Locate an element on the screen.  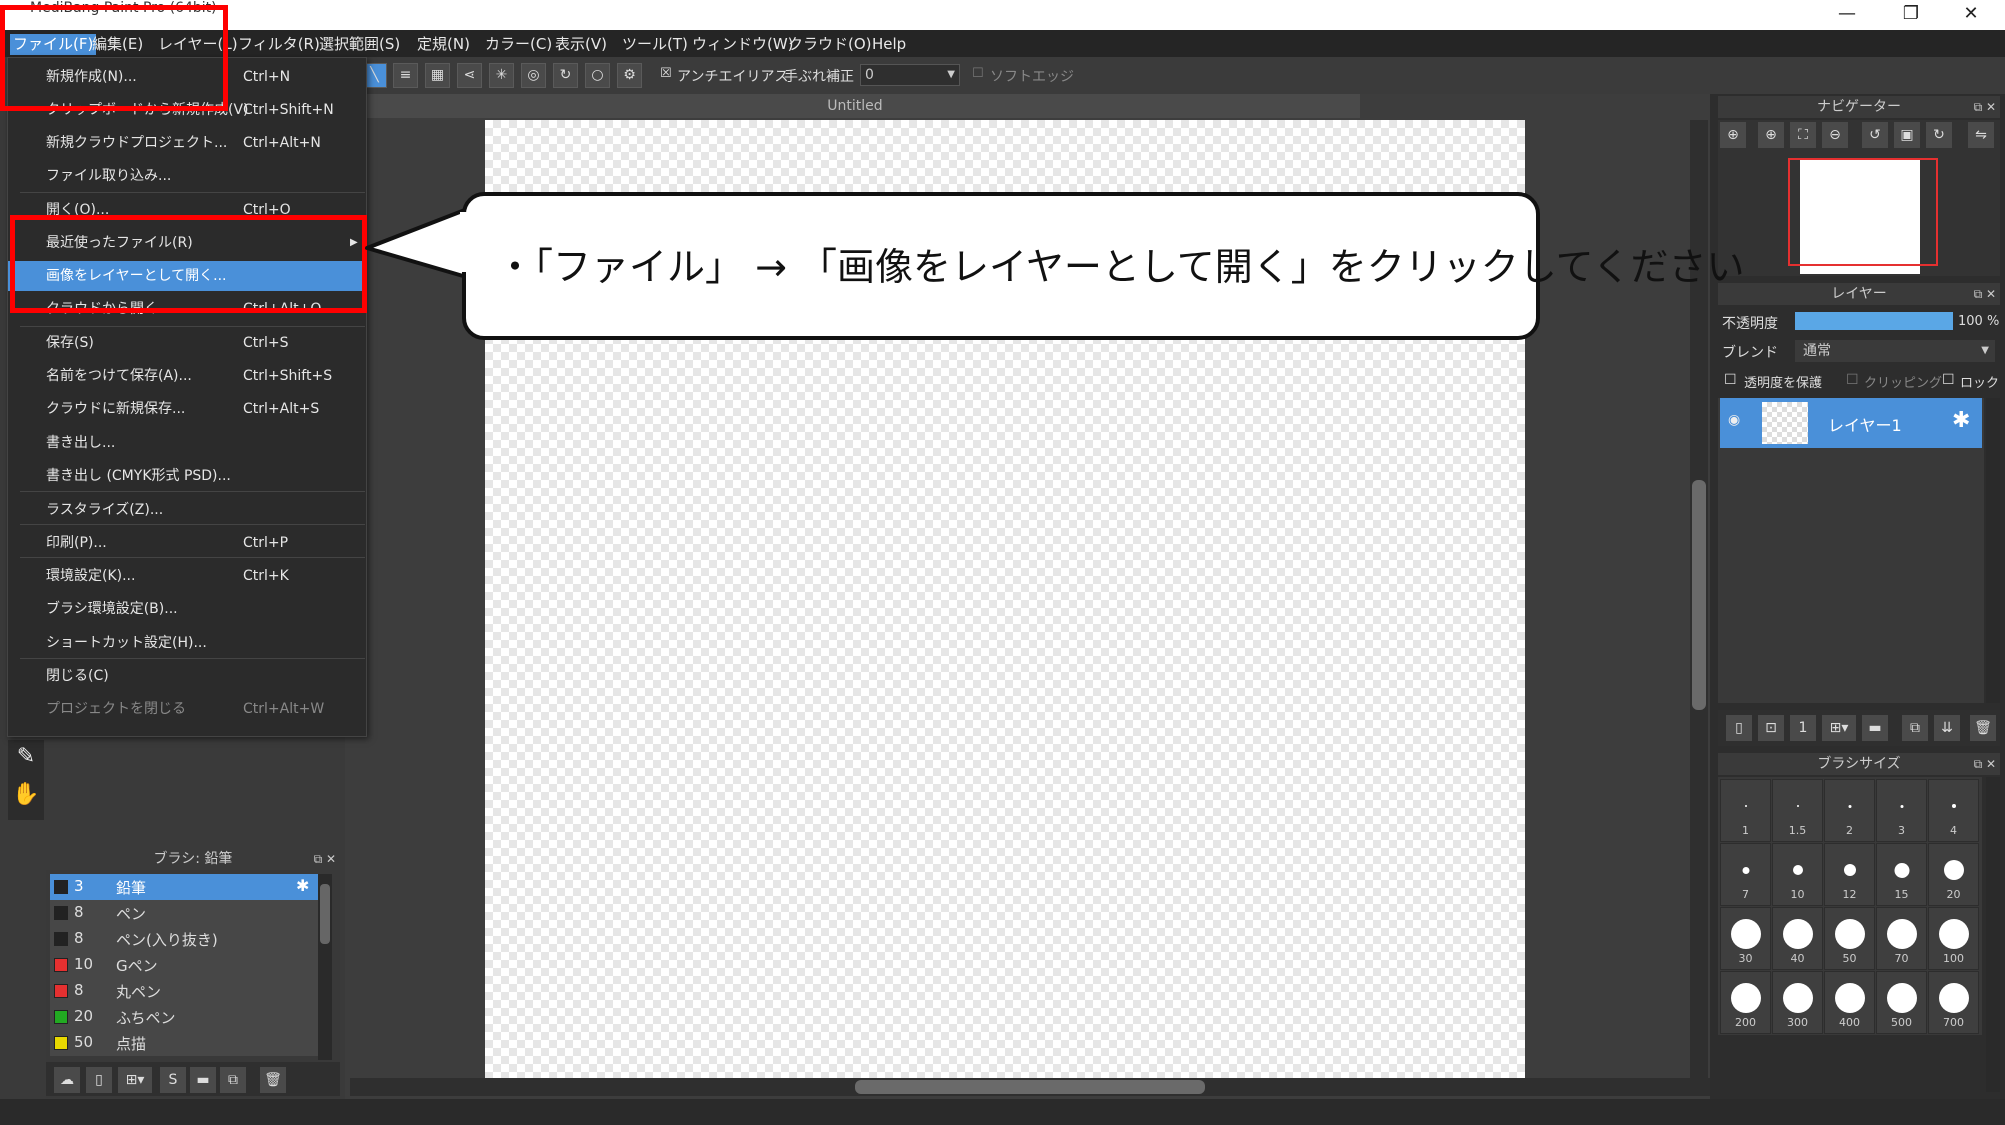
instruction-text: ・「ファイル」 → 「画像をレイヤーとして開く」をクリックしてください is located at coordinates (1120, 267).